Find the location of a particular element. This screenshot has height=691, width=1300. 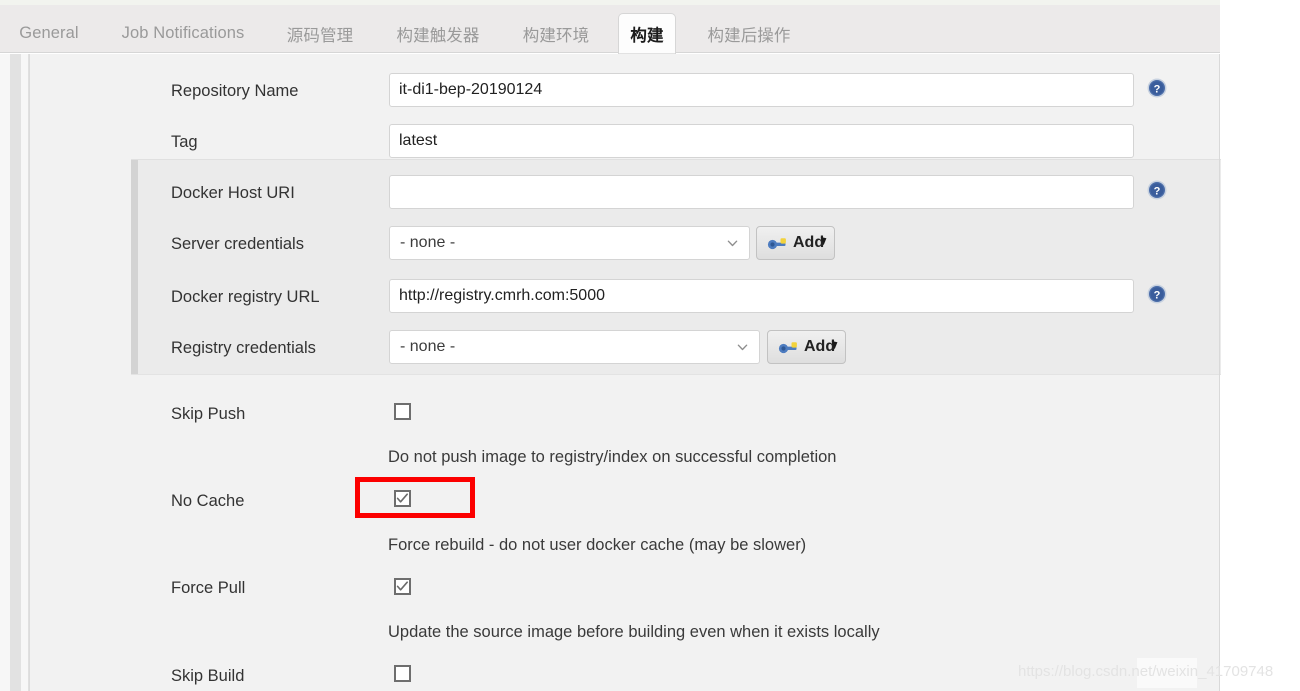

registry-credentials-label: Registry credentials is located at coordinates (243, 348).